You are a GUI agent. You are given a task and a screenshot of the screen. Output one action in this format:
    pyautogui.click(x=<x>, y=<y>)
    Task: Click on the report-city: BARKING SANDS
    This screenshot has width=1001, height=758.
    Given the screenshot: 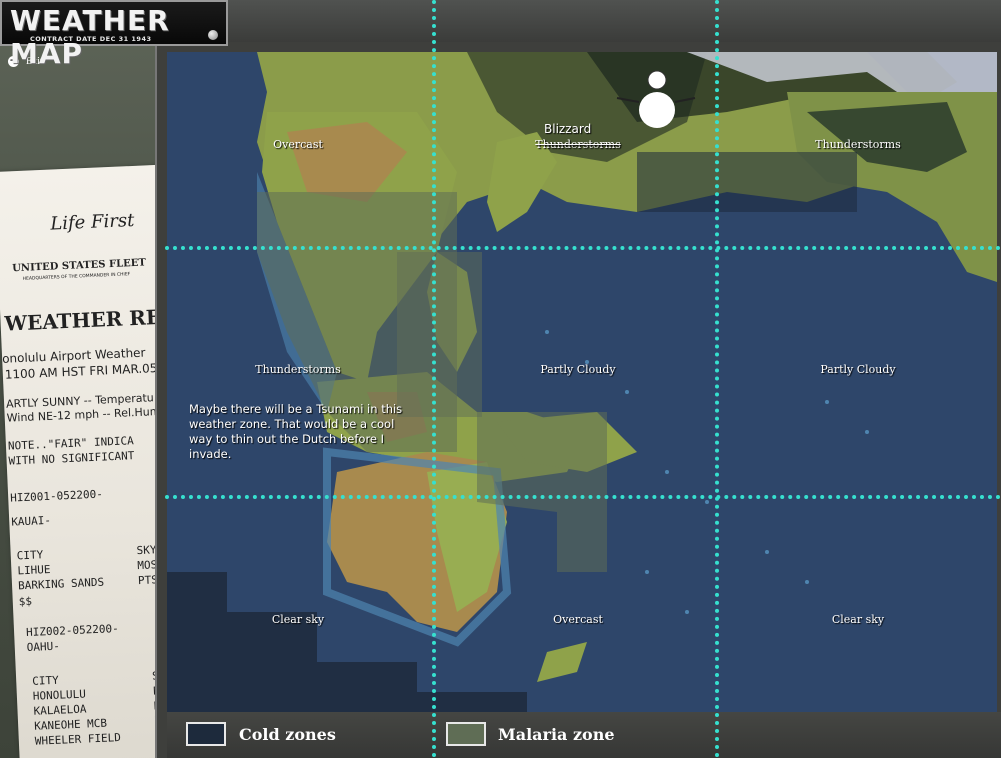 What is the action you would take?
    pyautogui.click(x=61, y=584)
    